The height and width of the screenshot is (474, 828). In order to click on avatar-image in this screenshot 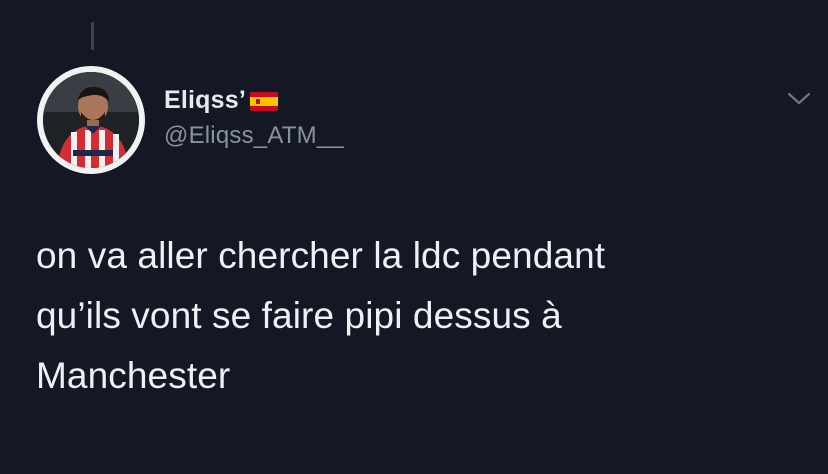, I will do `click(91, 120)`.